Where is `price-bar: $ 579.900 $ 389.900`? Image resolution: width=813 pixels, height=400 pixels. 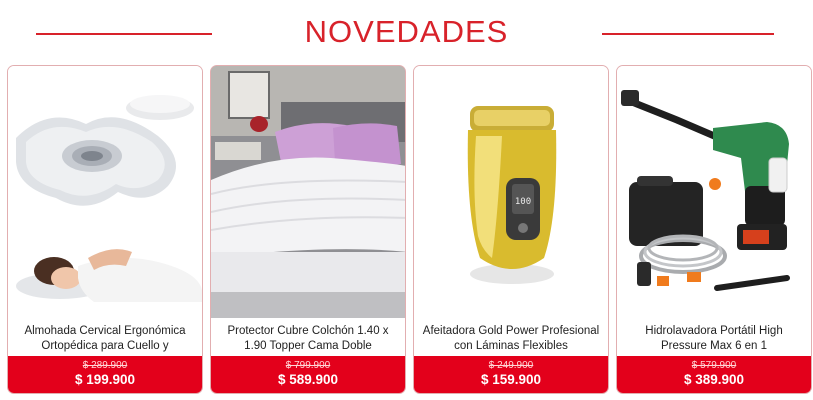 price-bar: $ 579.900 $ 389.900 is located at coordinates (714, 374).